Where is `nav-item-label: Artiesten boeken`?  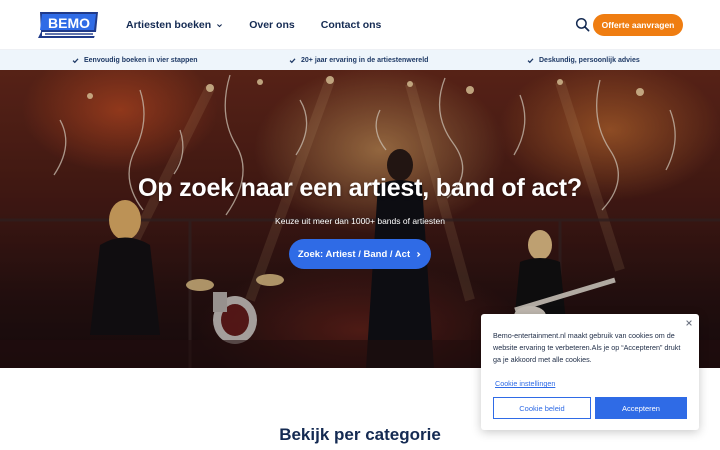 nav-item-label: Artiesten boeken is located at coordinates (169, 25).